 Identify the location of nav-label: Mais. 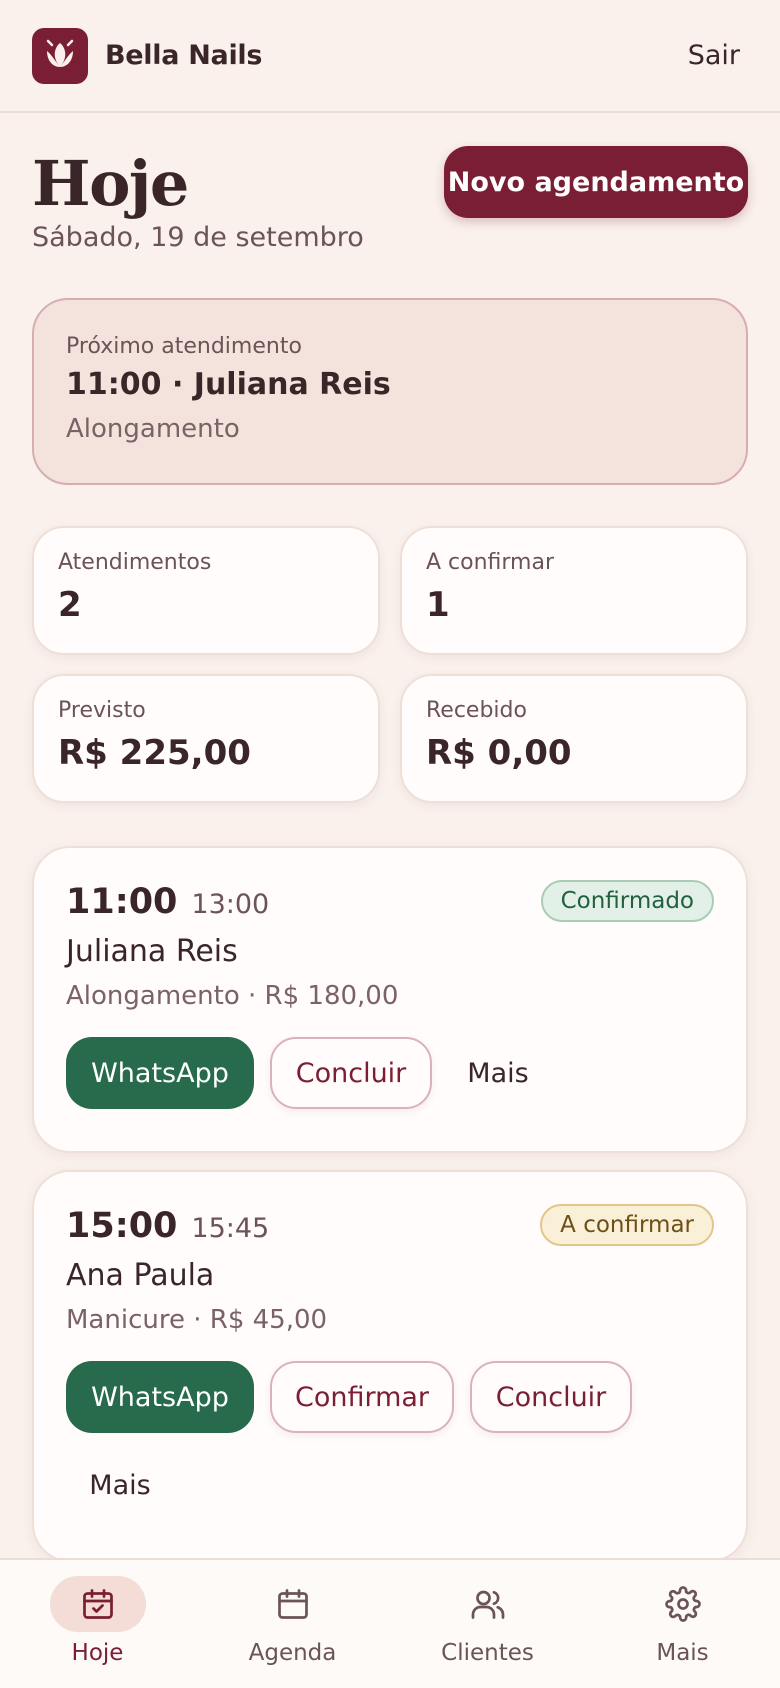
(682, 1653).